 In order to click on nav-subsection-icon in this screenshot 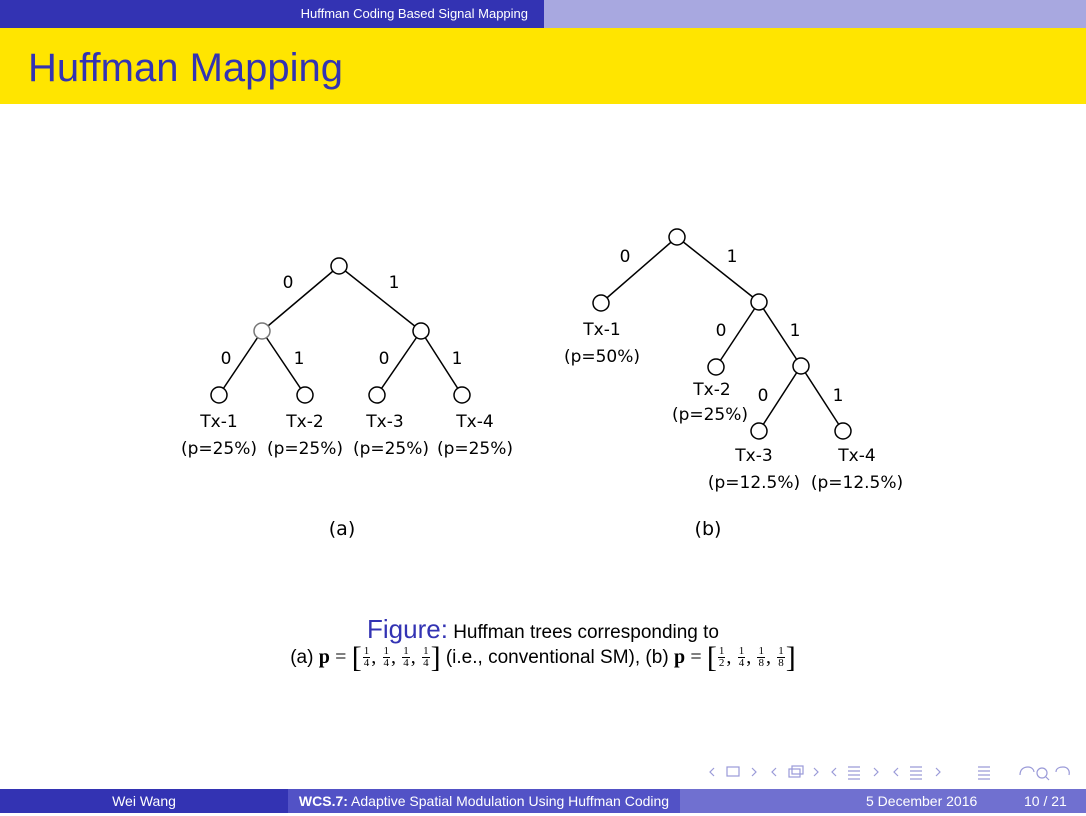, I will do `click(855, 773)`.